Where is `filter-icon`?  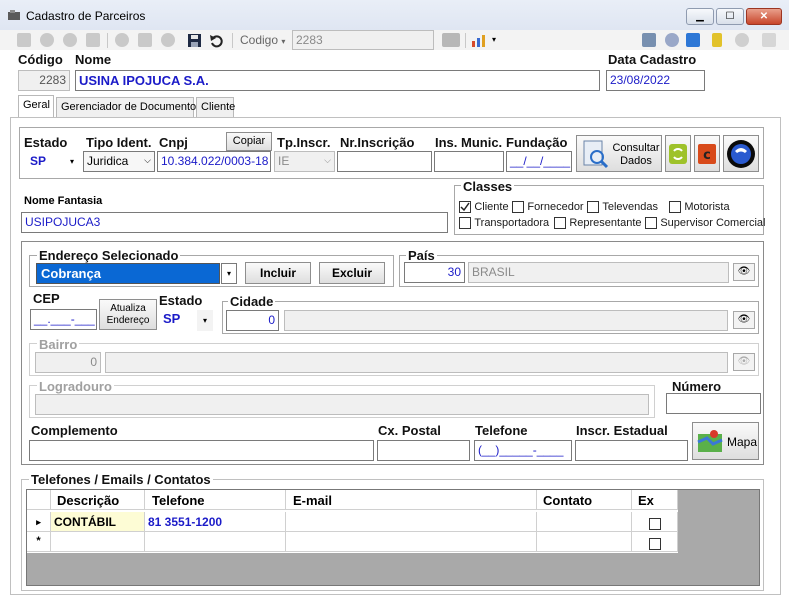 filter-icon is located at coordinates (717, 40).